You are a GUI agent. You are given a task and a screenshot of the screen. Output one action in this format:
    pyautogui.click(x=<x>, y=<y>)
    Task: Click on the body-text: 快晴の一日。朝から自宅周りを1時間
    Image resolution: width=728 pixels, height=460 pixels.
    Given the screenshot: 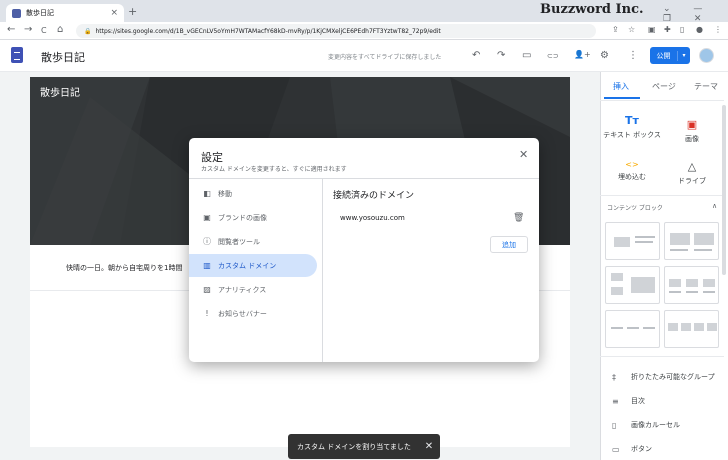 What is the action you would take?
    pyautogui.click(x=124, y=268)
    